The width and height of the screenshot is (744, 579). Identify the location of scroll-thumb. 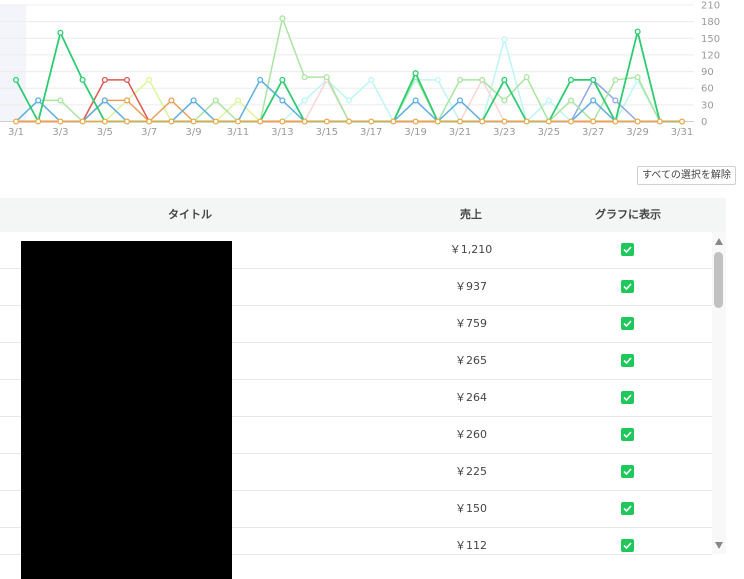
(718, 280).